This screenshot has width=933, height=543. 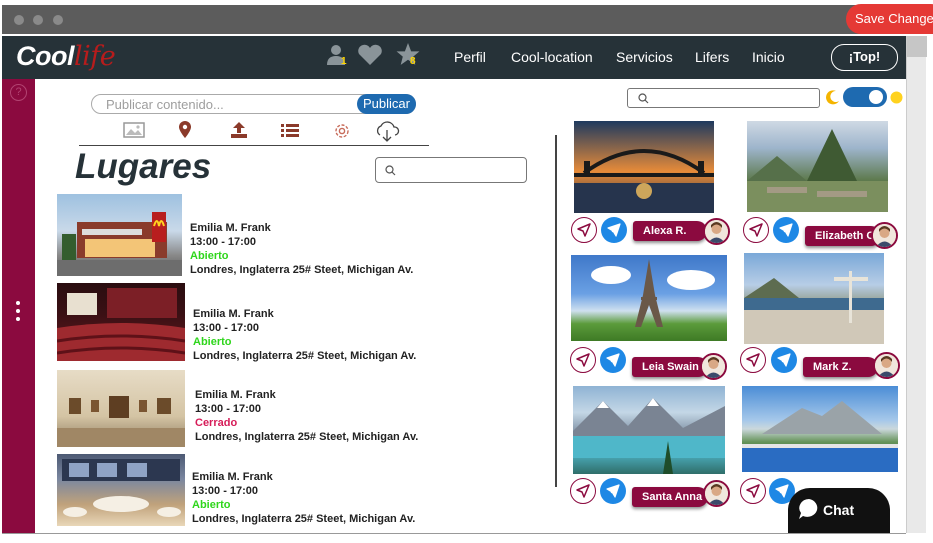 What do you see at coordinates (840, 367) in the screenshot?
I see `gallery-user-name: Mark Z.` at bounding box center [840, 367].